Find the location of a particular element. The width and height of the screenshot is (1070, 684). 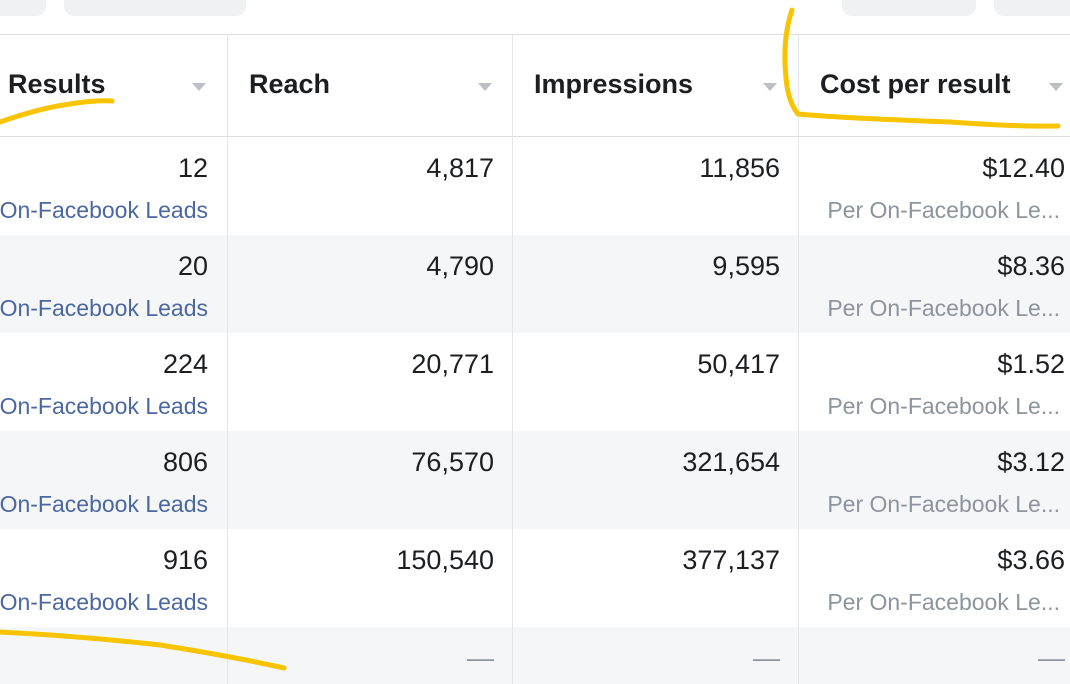

results-value: 806 is located at coordinates (185, 462).